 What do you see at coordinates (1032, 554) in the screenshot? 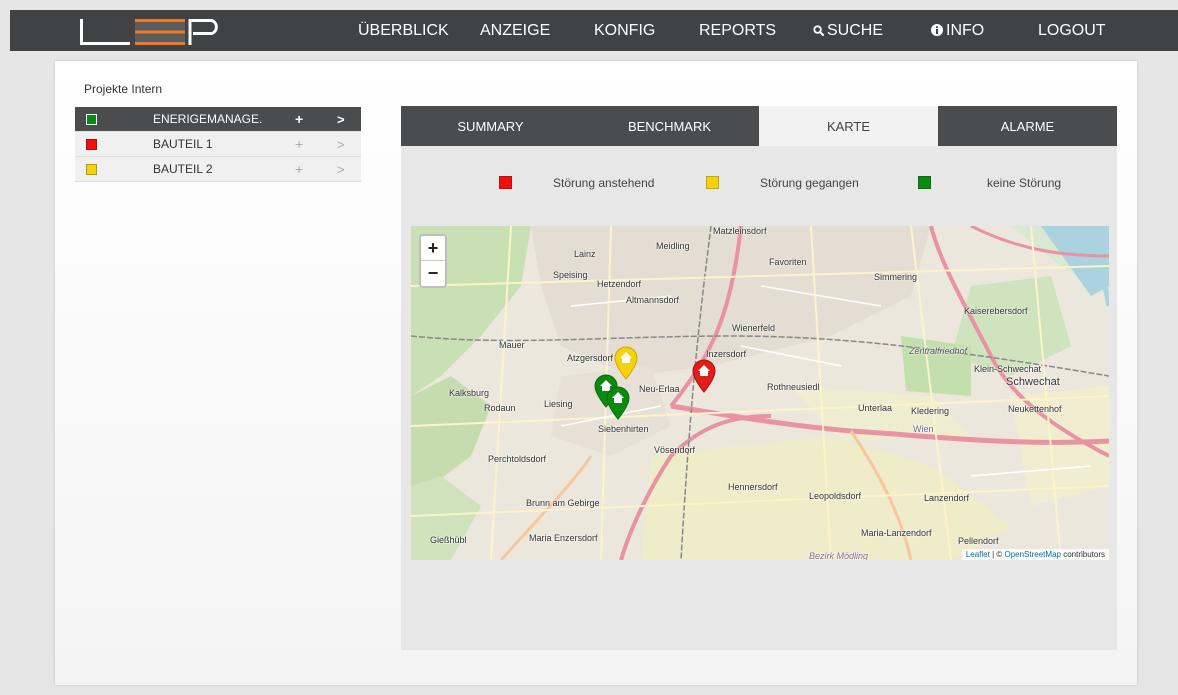
I see `openstreetmap-link: OpenStreetMap` at bounding box center [1032, 554].